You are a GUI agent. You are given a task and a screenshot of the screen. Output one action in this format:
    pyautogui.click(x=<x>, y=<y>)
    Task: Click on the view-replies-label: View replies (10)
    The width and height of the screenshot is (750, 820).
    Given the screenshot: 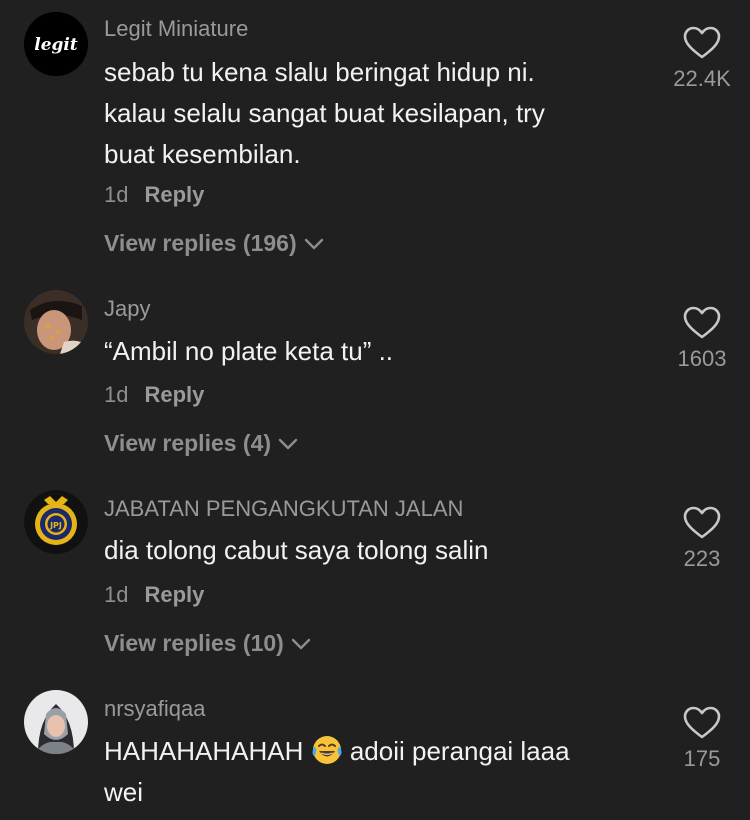 What is the action you would take?
    pyautogui.click(x=194, y=643)
    